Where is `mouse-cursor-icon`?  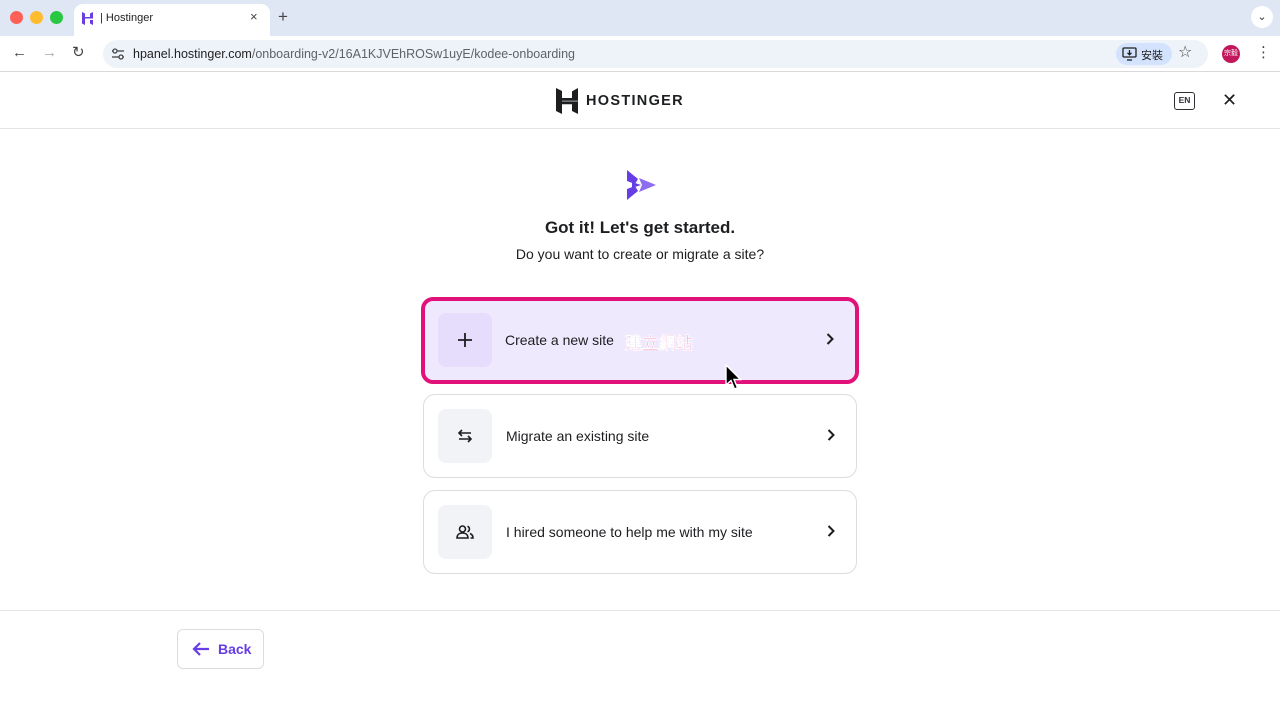 mouse-cursor-icon is located at coordinates (733, 377).